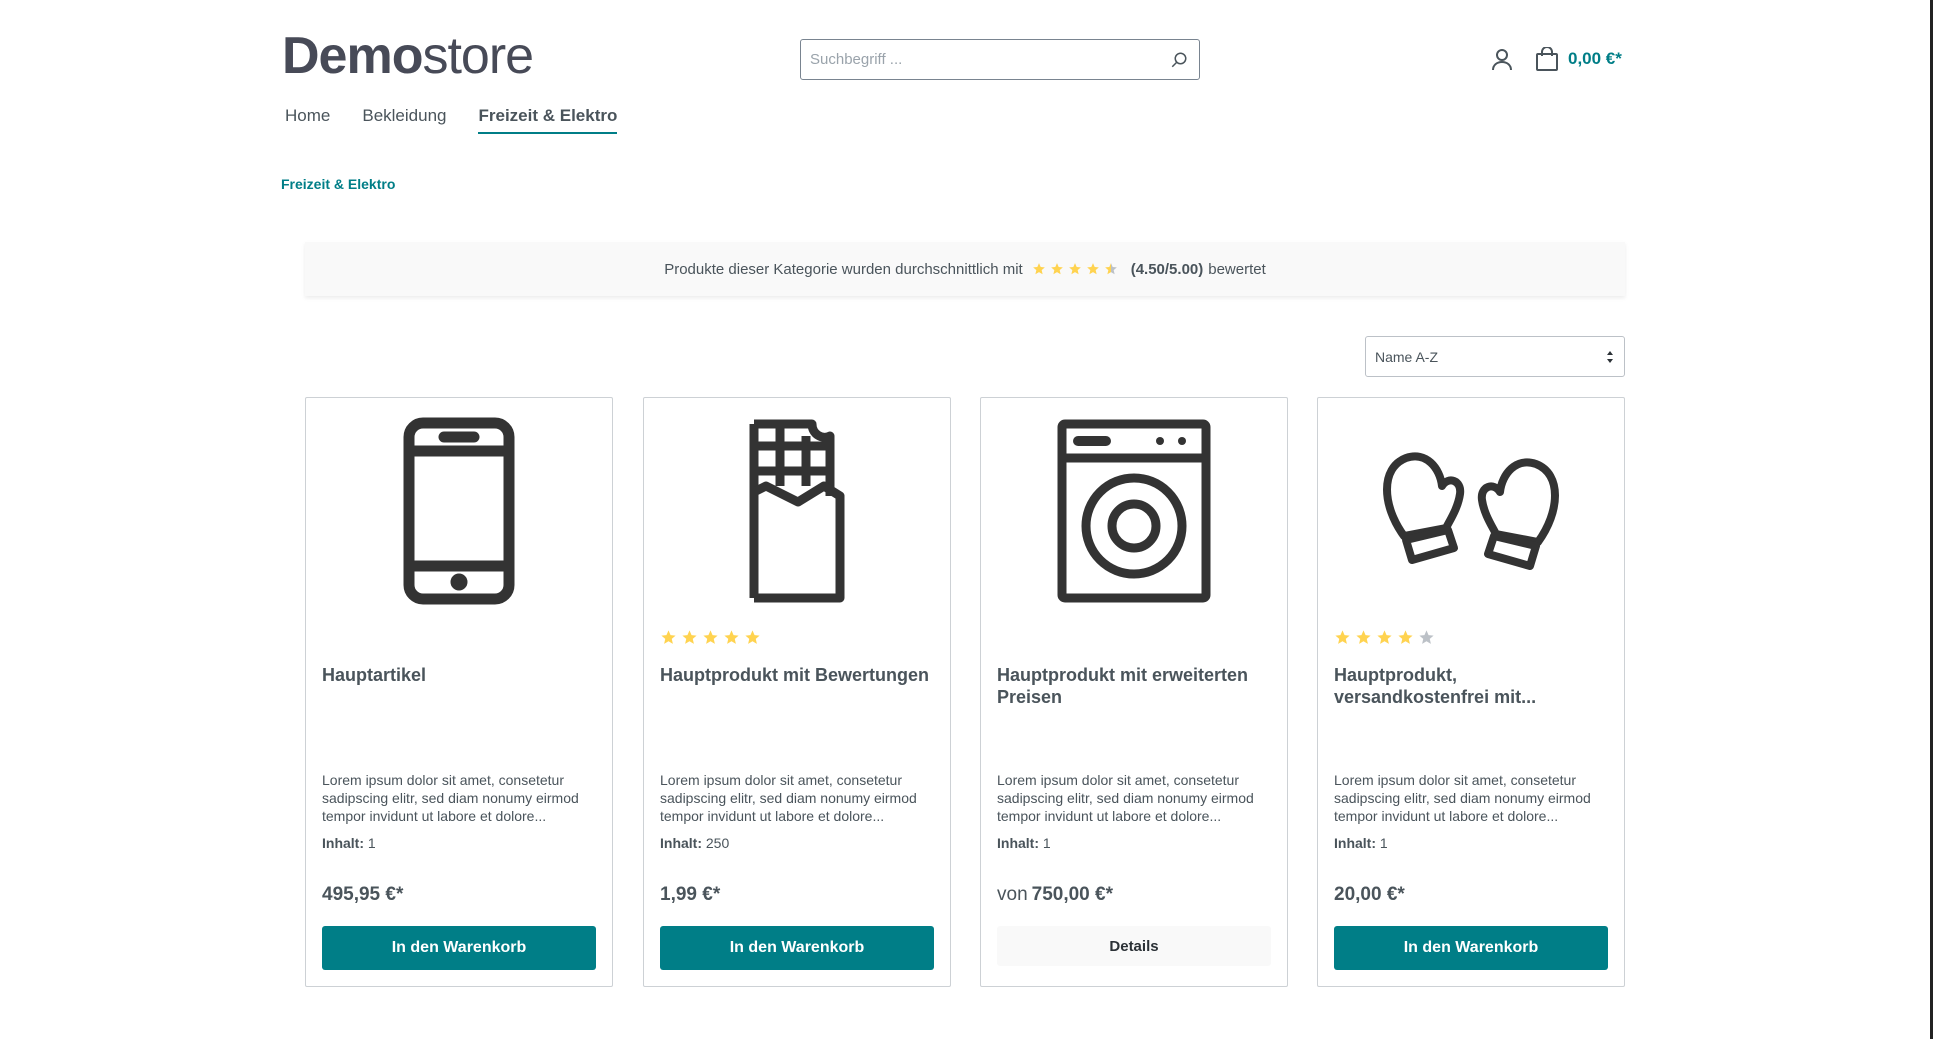  What do you see at coordinates (478, 56) in the screenshot?
I see `logo-light-text: store` at bounding box center [478, 56].